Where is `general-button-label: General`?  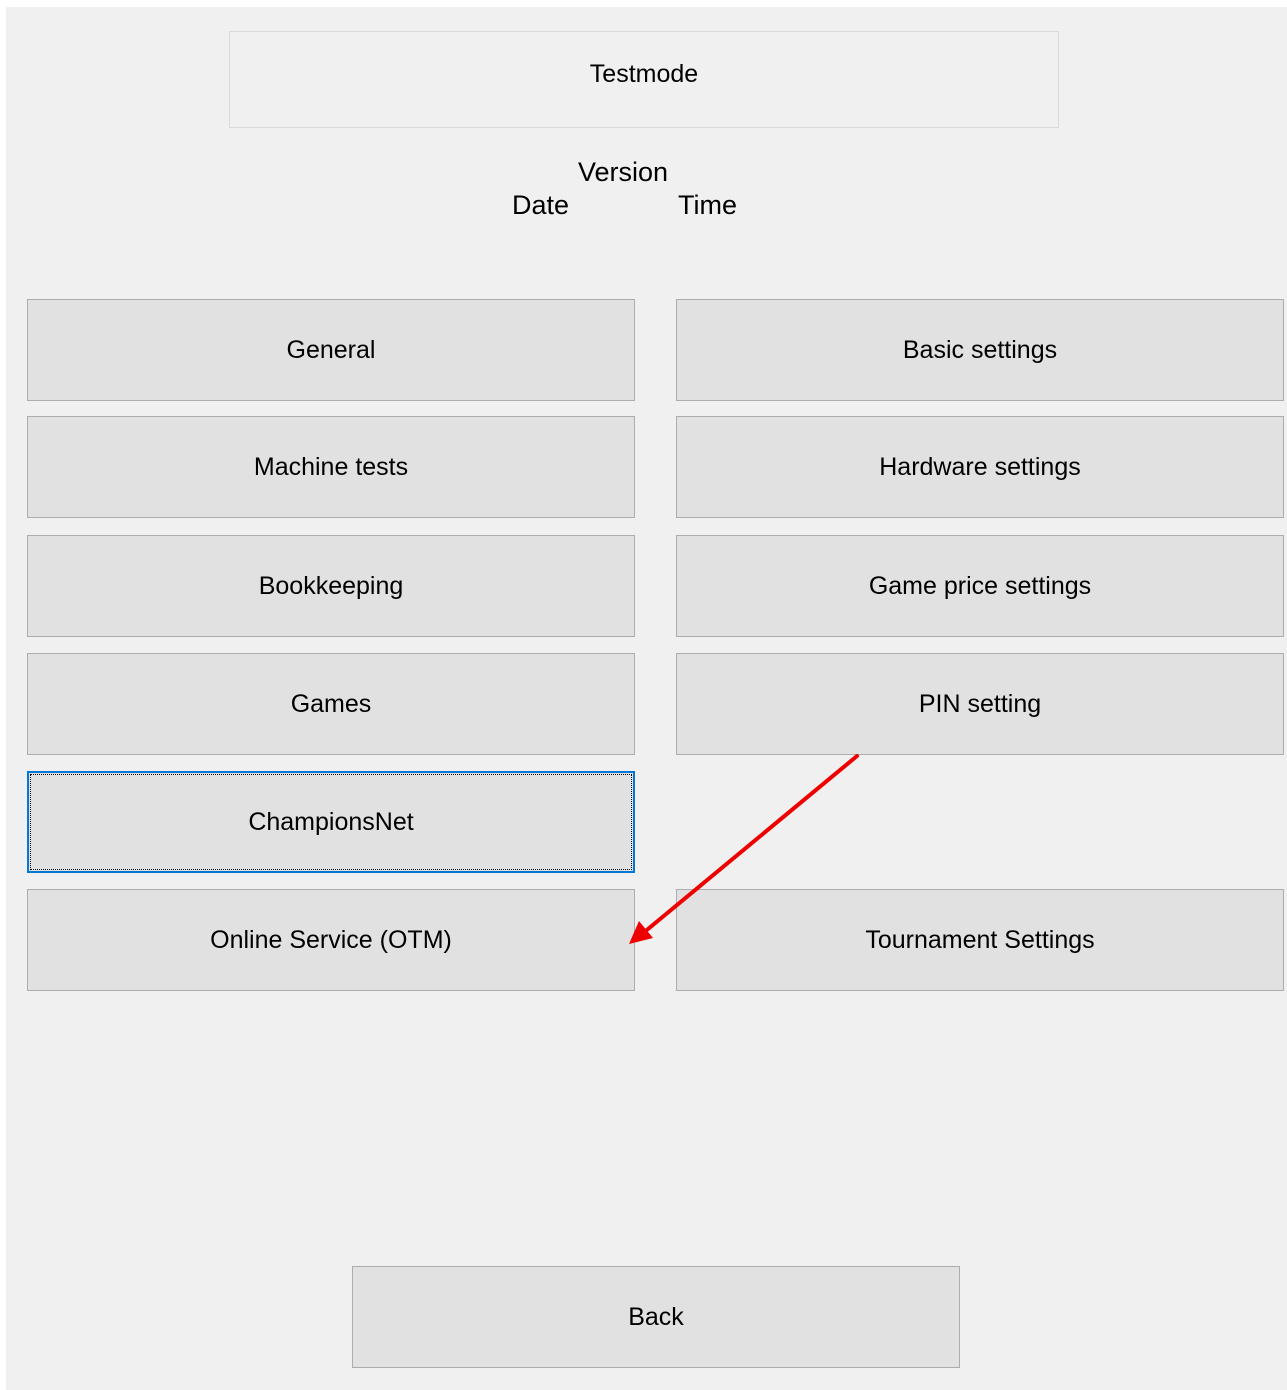
general-button-label: General is located at coordinates (331, 349).